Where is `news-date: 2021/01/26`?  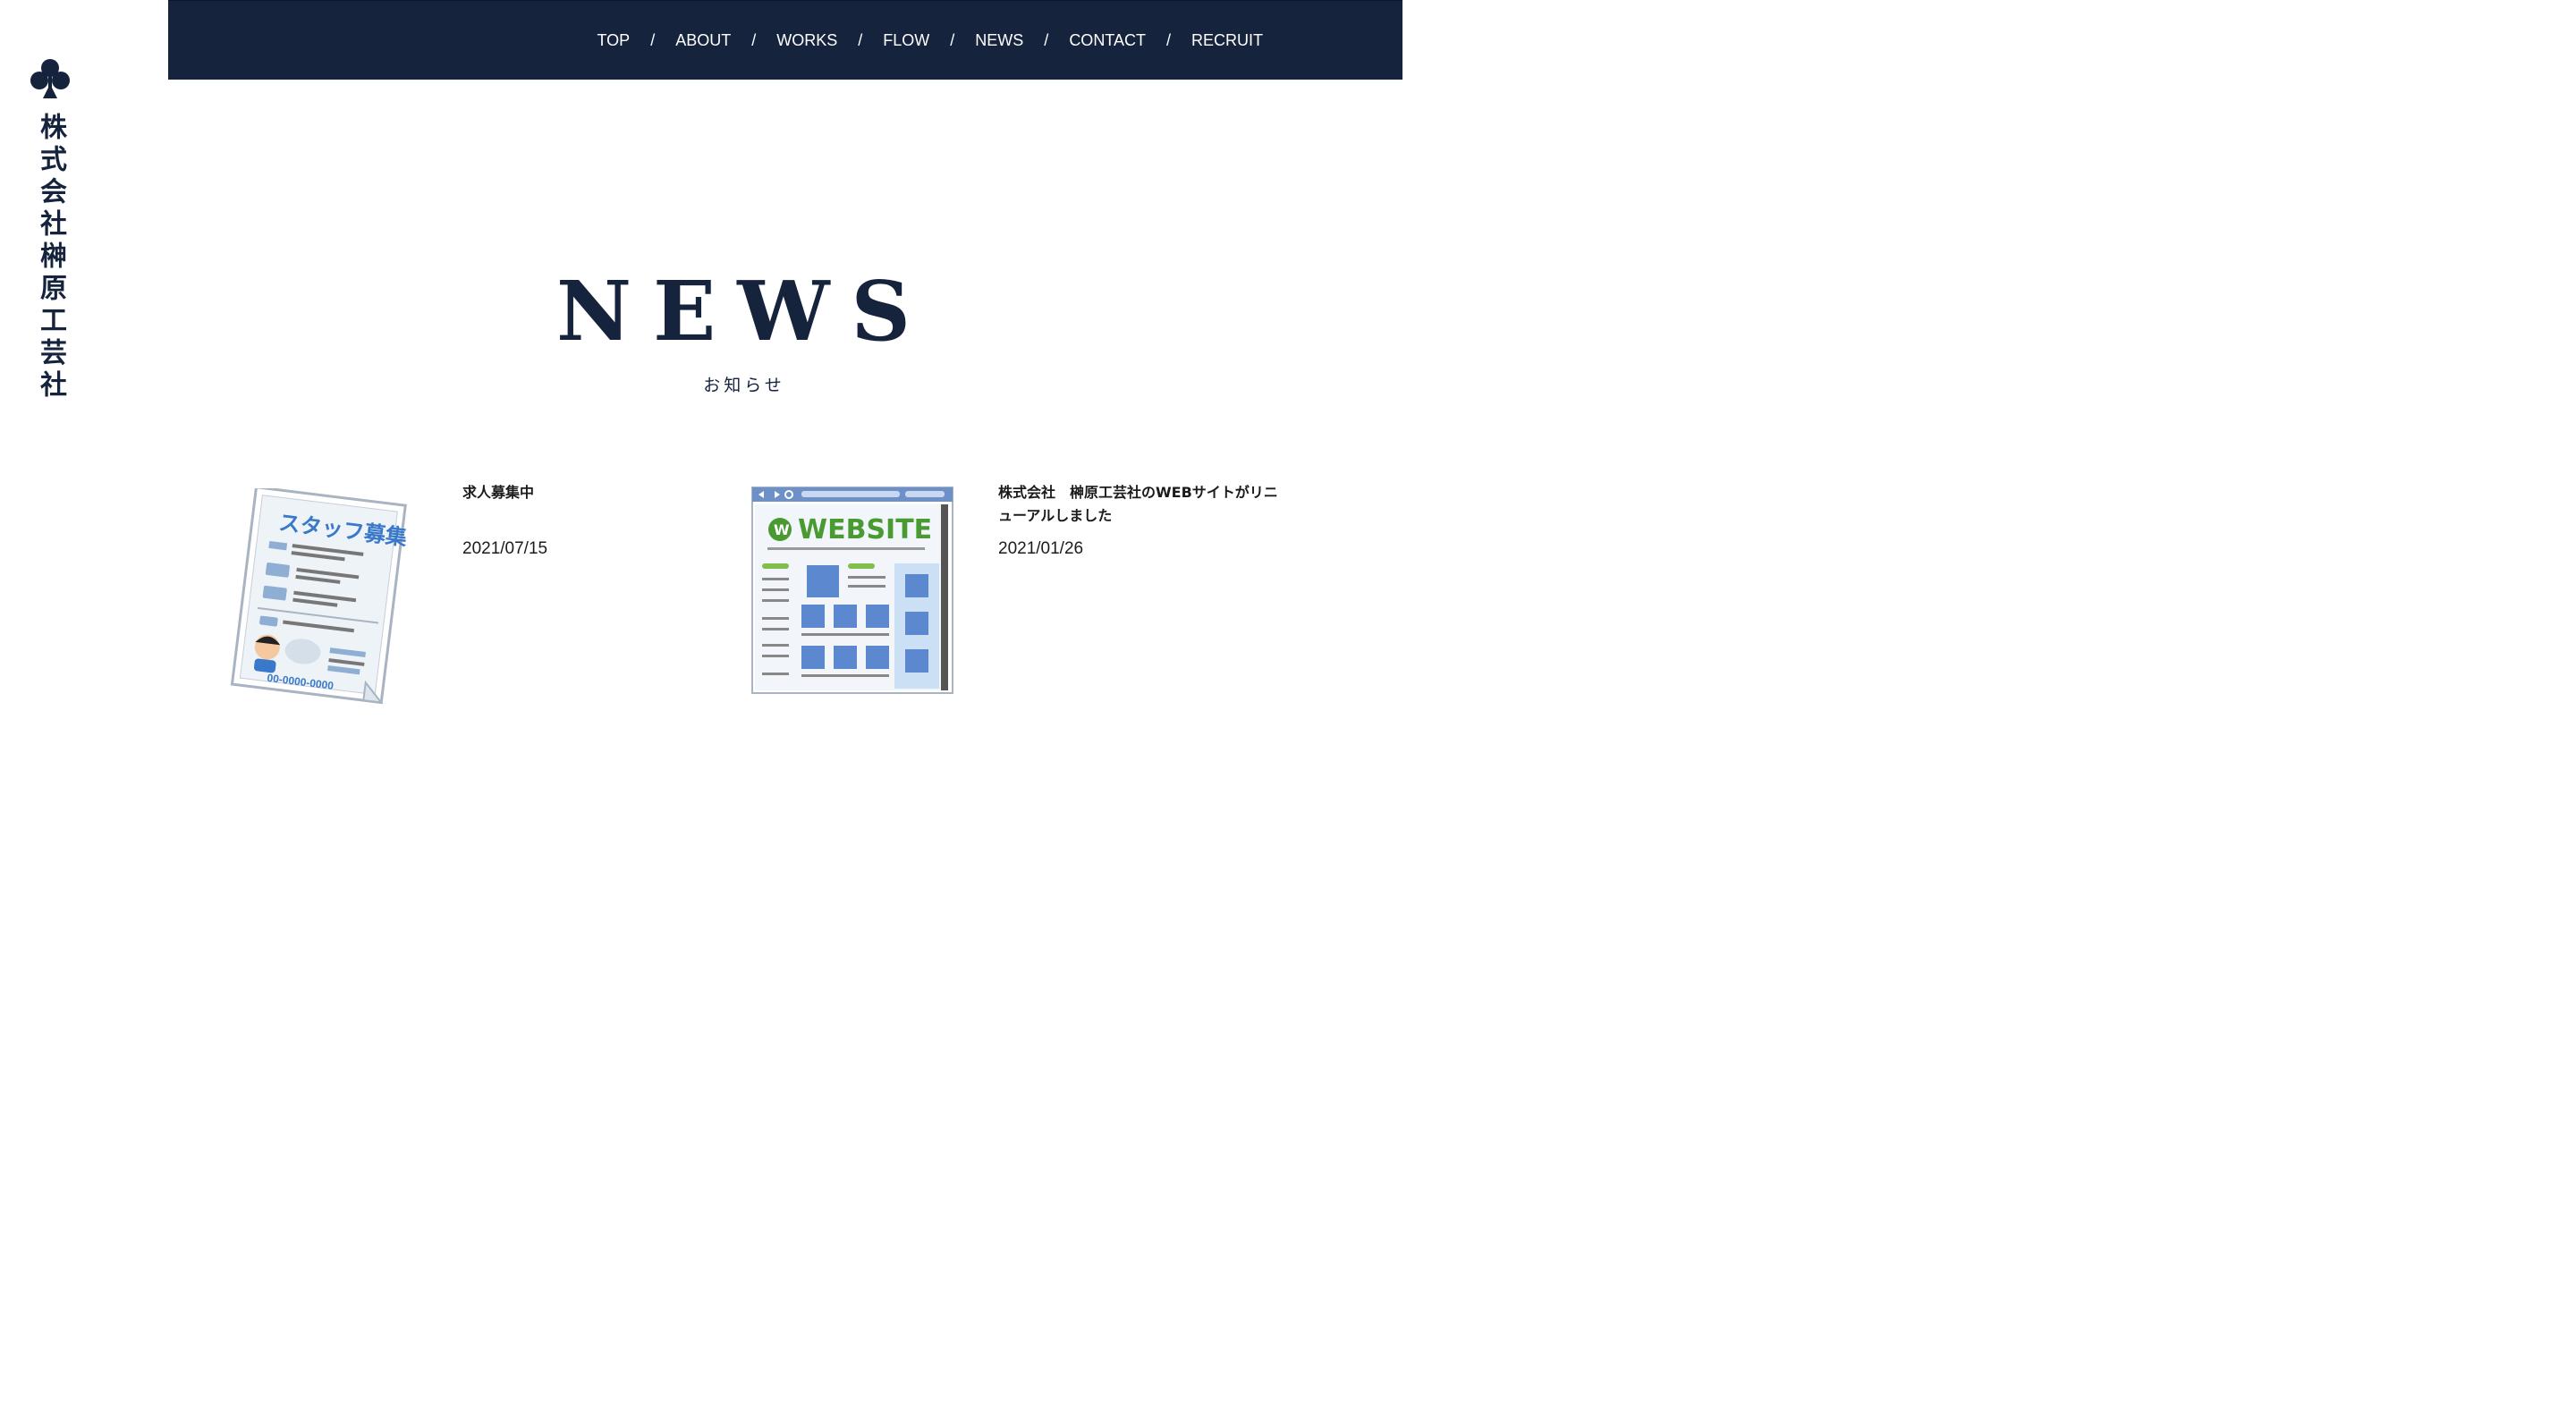 news-date: 2021/01/26 is located at coordinates (1041, 548).